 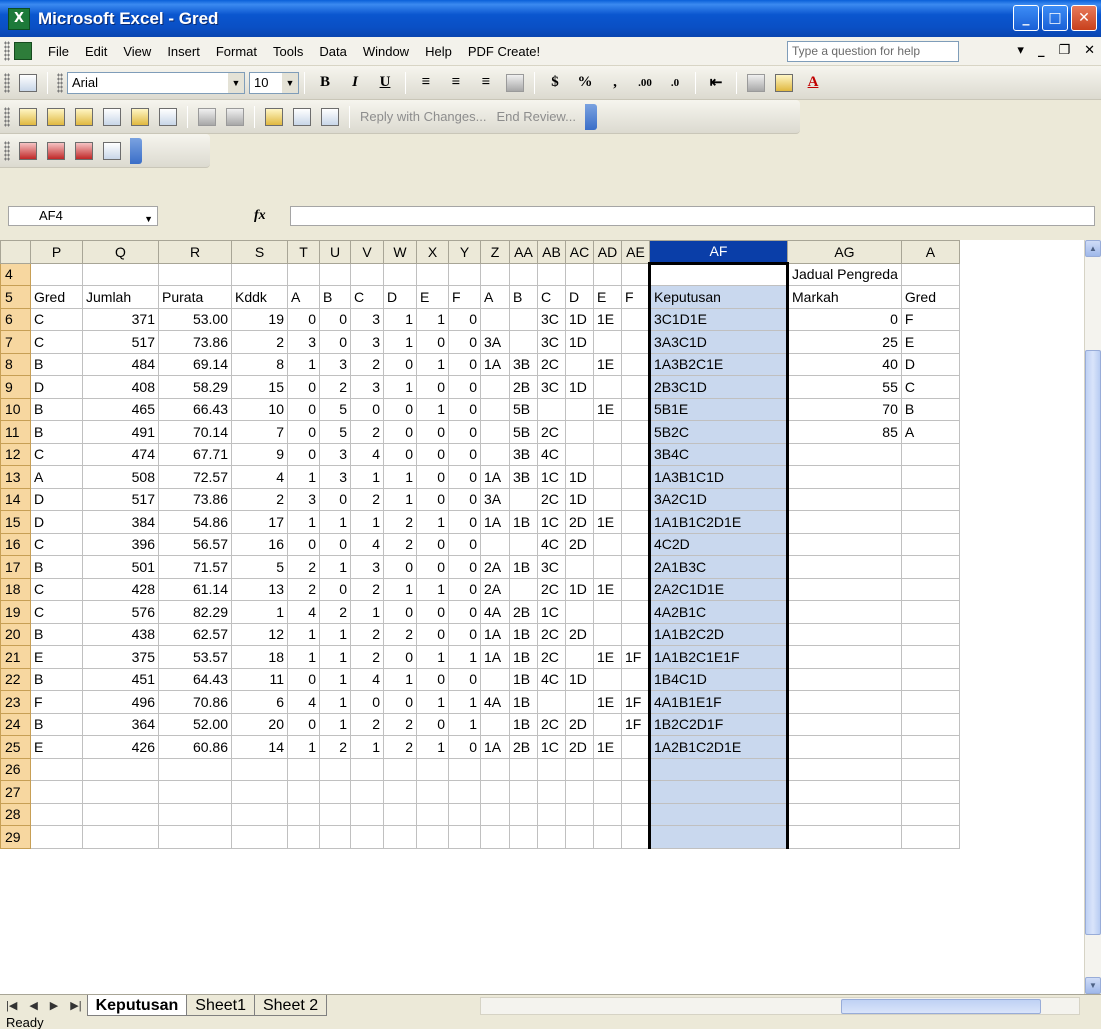 I want to click on pdf-email-icon, so click(x=56, y=150).